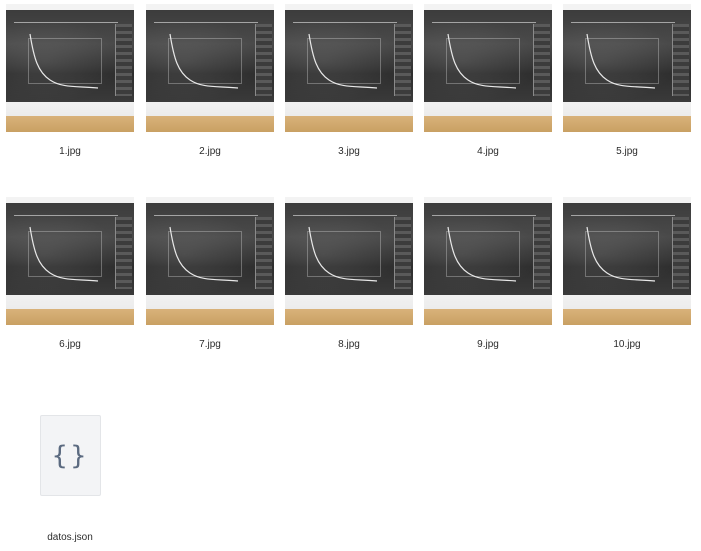 The height and width of the screenshot is (551, 701). What do you see at coordinates (349, 344) in the screenshot?
I see `file-name-label: 8.jpg` at bounding box center [349, 344].